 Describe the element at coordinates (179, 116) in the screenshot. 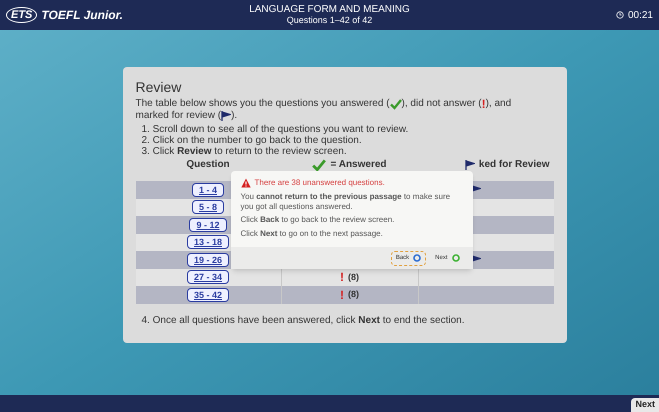

I see `intro-text: marked for review (` at that location.